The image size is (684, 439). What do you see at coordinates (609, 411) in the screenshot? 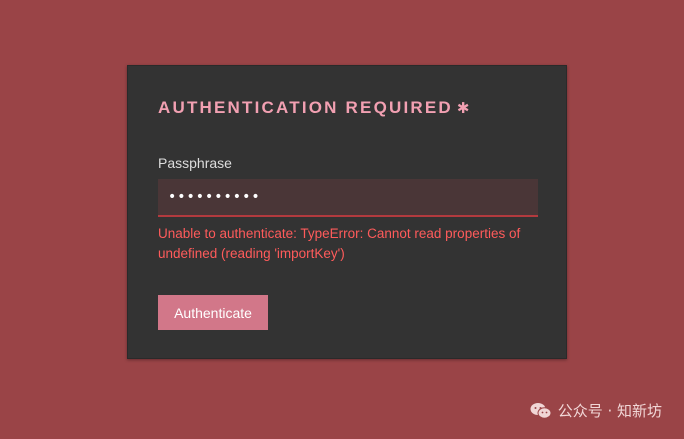
I see `watermark-text: 公众号 · 知新坊` at bounding box center [609, 411].